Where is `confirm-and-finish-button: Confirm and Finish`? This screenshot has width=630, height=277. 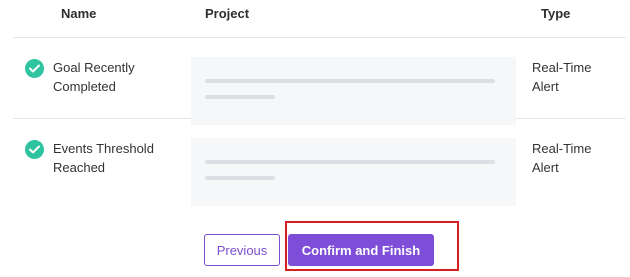 confirm-and-finish-button: Confirm and Finish is located at coordinates (361, 250).